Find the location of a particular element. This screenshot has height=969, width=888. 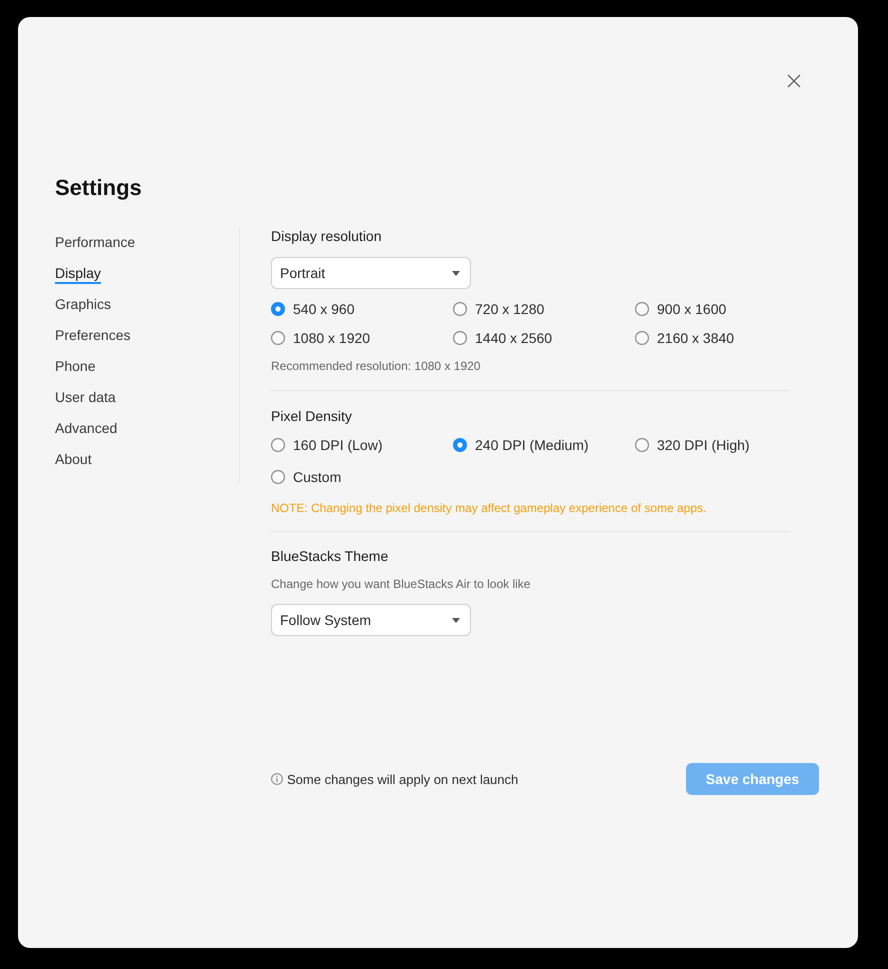

radio-option: 1080 x 1920 is located at coordinates (320, 338).